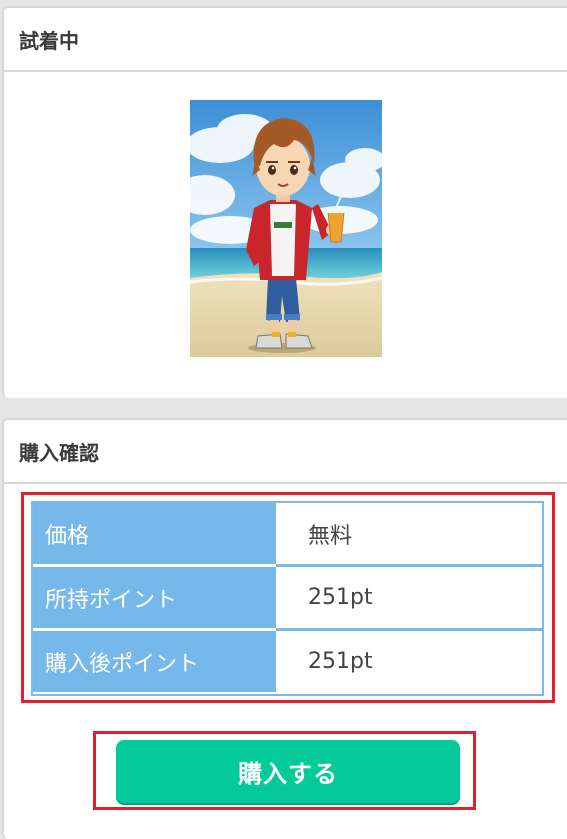 The height and width of the screenshot is (839, 567). What do you see at coordinates (285, 40) in the screenshot?
I see `tryon-title: 試着中` at bounding box center [285, 40].